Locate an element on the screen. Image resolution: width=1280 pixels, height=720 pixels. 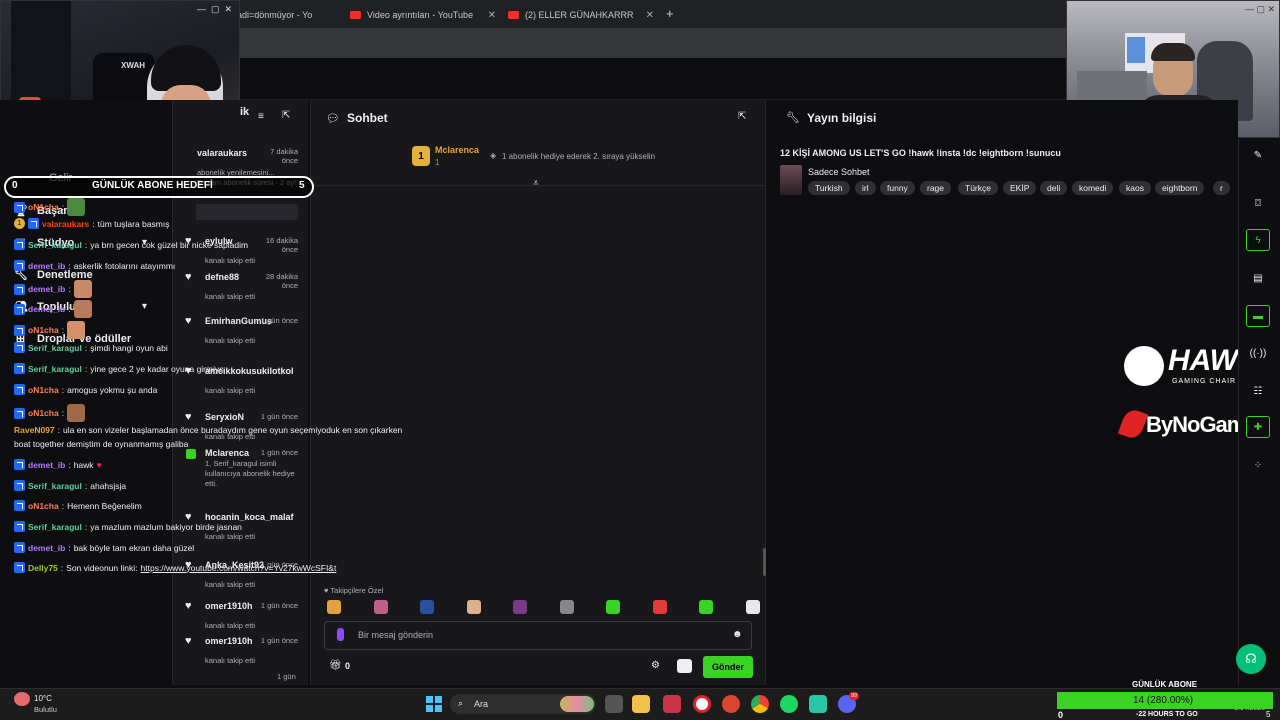
expand-icon: ⩡ is located at coordinates (536, 183).